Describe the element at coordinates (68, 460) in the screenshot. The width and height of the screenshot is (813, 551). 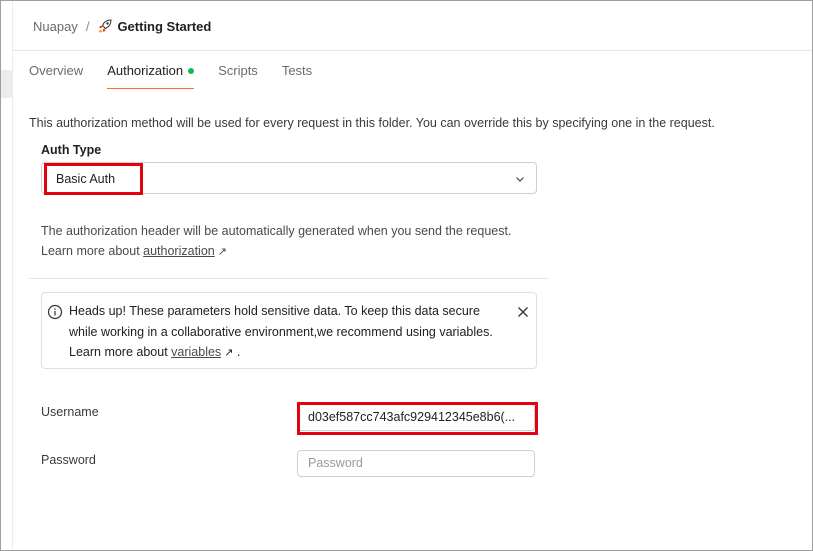
I see `password-label: Password` at that location.